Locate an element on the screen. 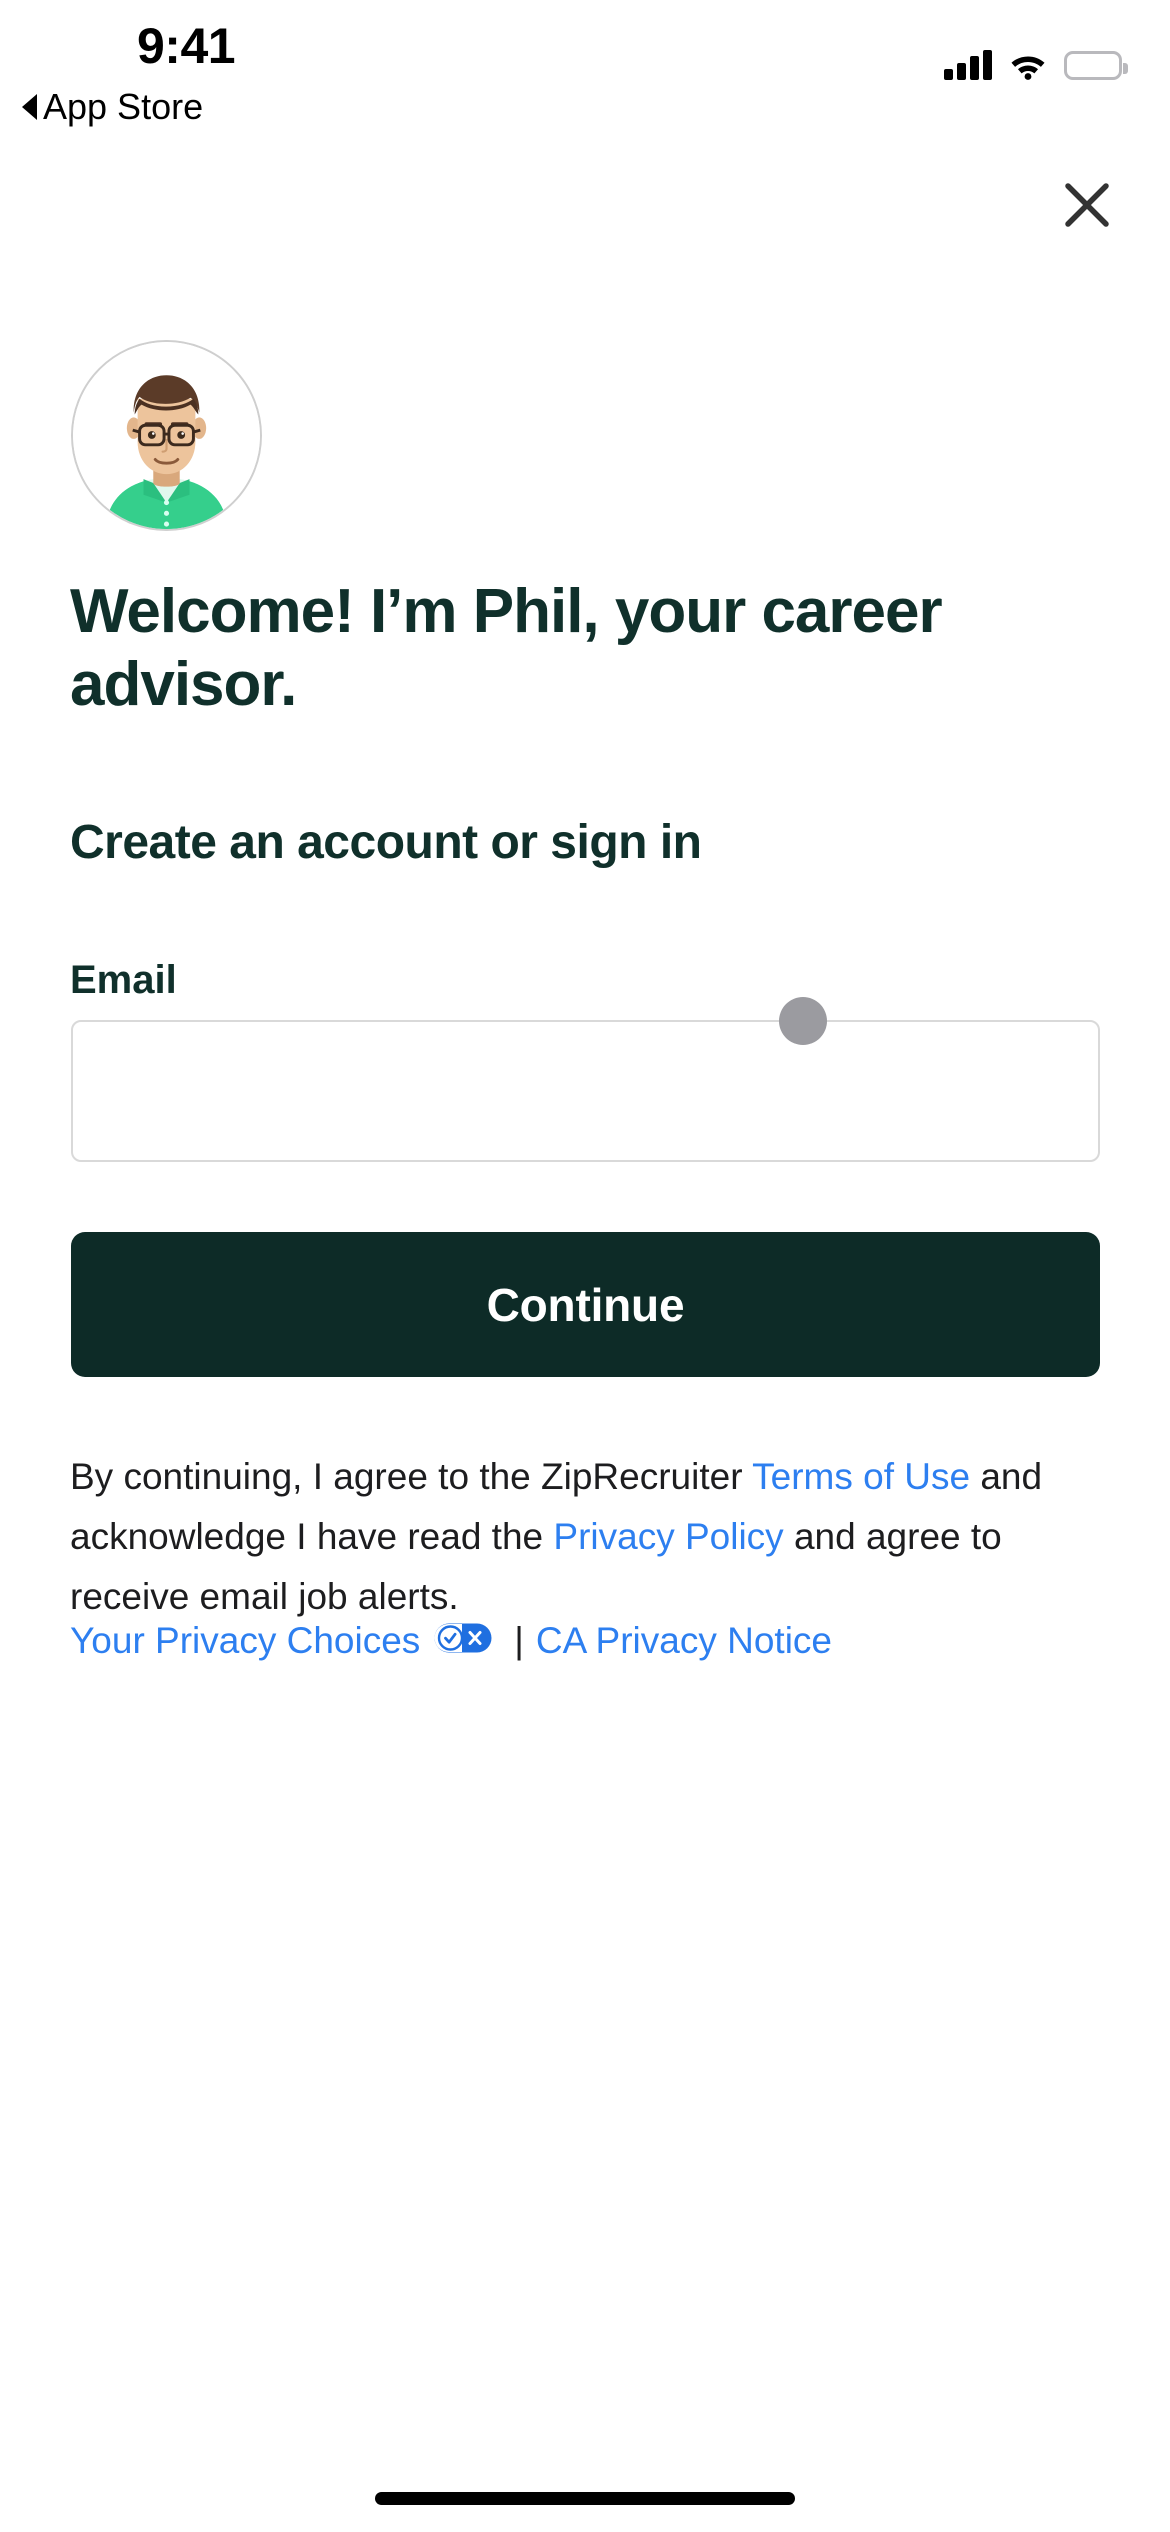 This screenshot has height=2532, width=1170. close-icon is located at coordinates (1087, 205).